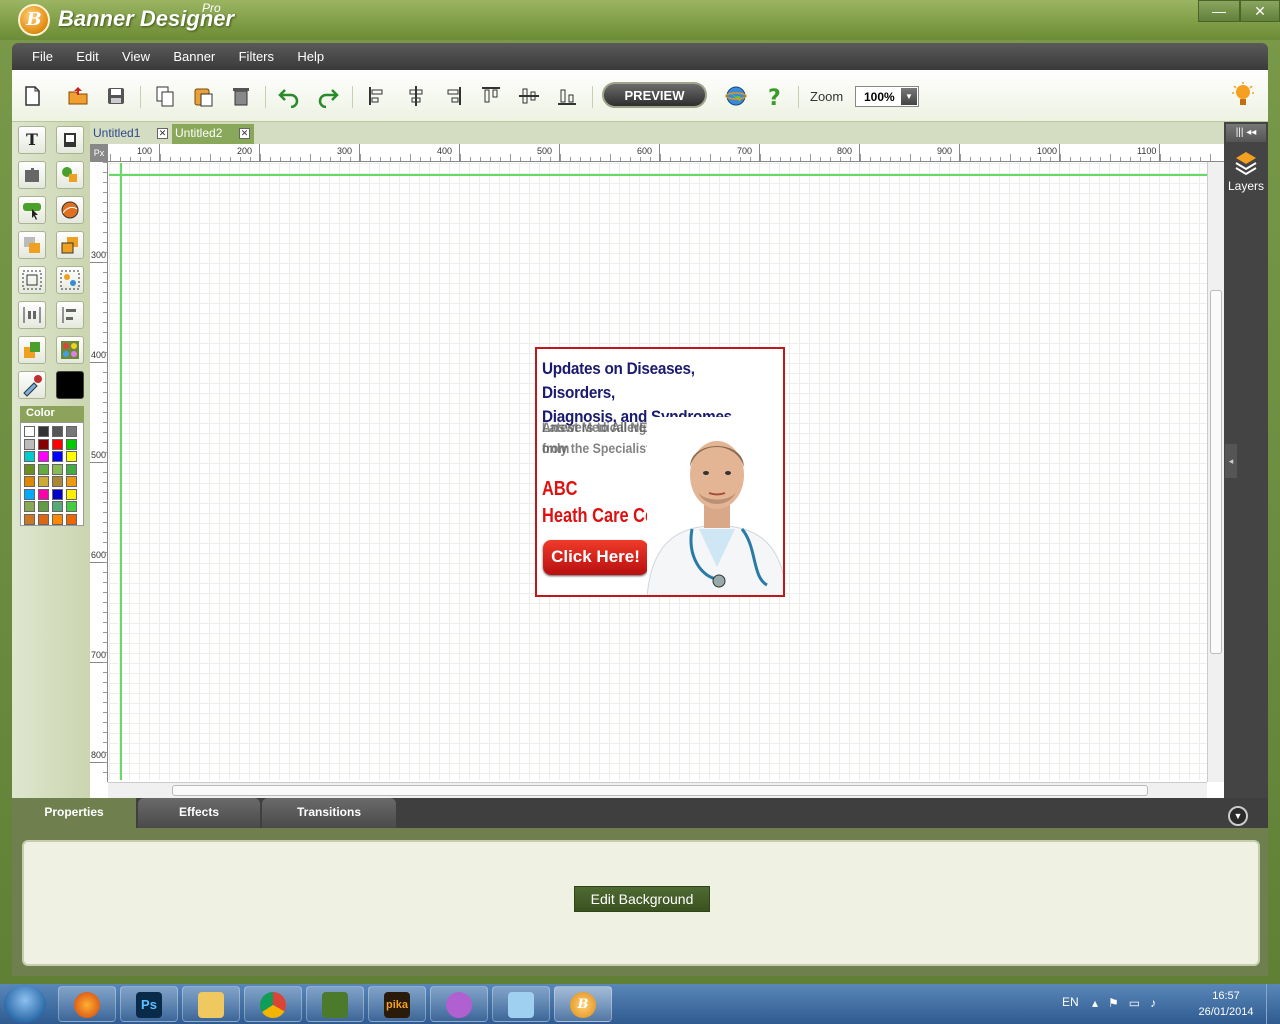 The width and height of the screenshot is (1280, 1024). I want to click on vertical-scroll-thumb, so click(1216, 472).